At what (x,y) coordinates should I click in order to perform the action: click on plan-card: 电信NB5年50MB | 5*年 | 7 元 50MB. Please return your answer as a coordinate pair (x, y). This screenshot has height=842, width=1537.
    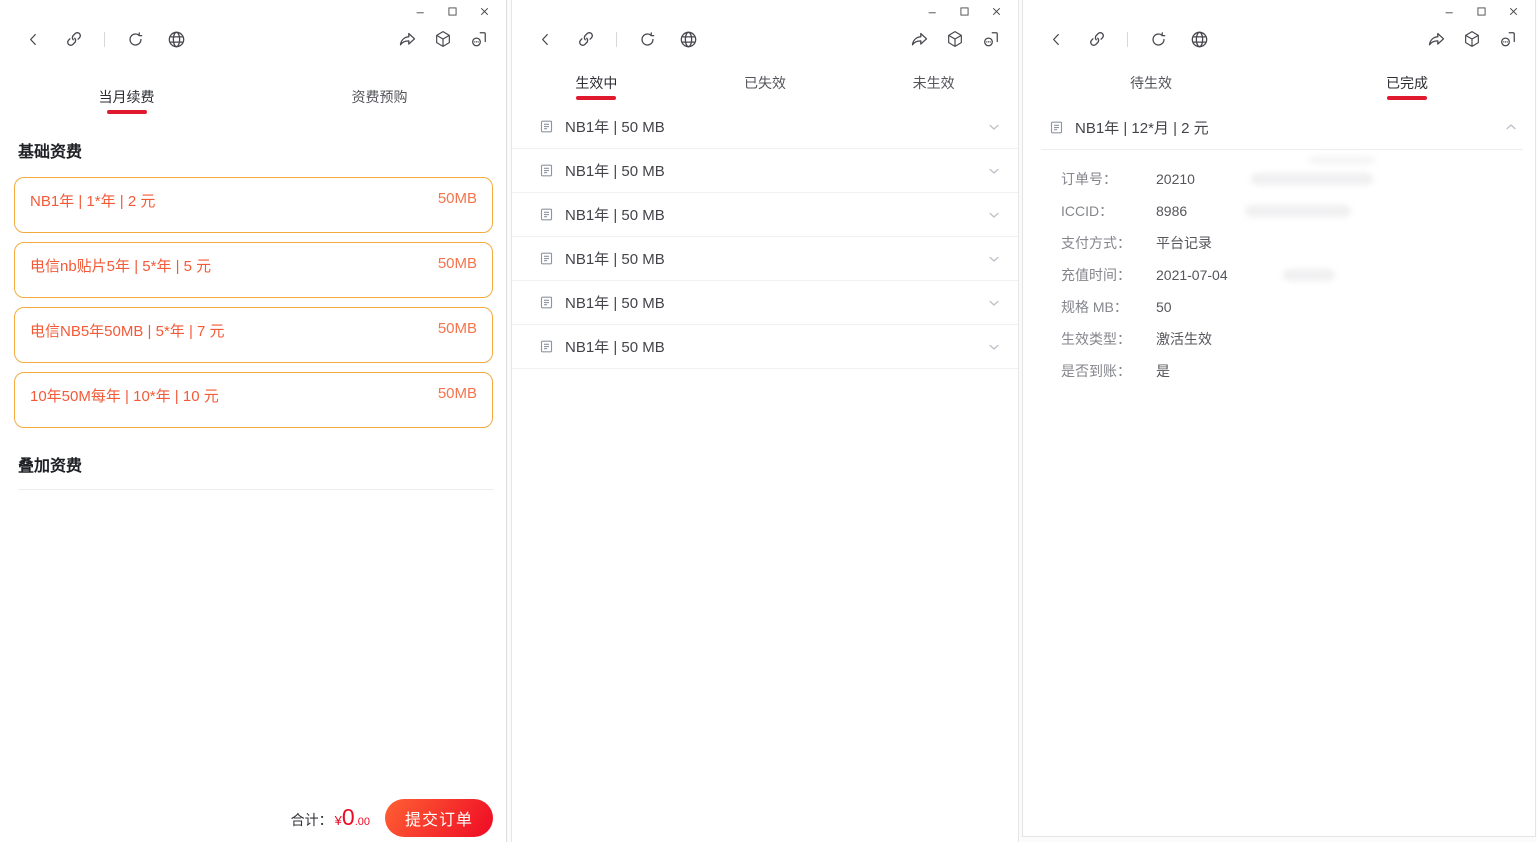
    Looking at the image, I should click on (253, 335).